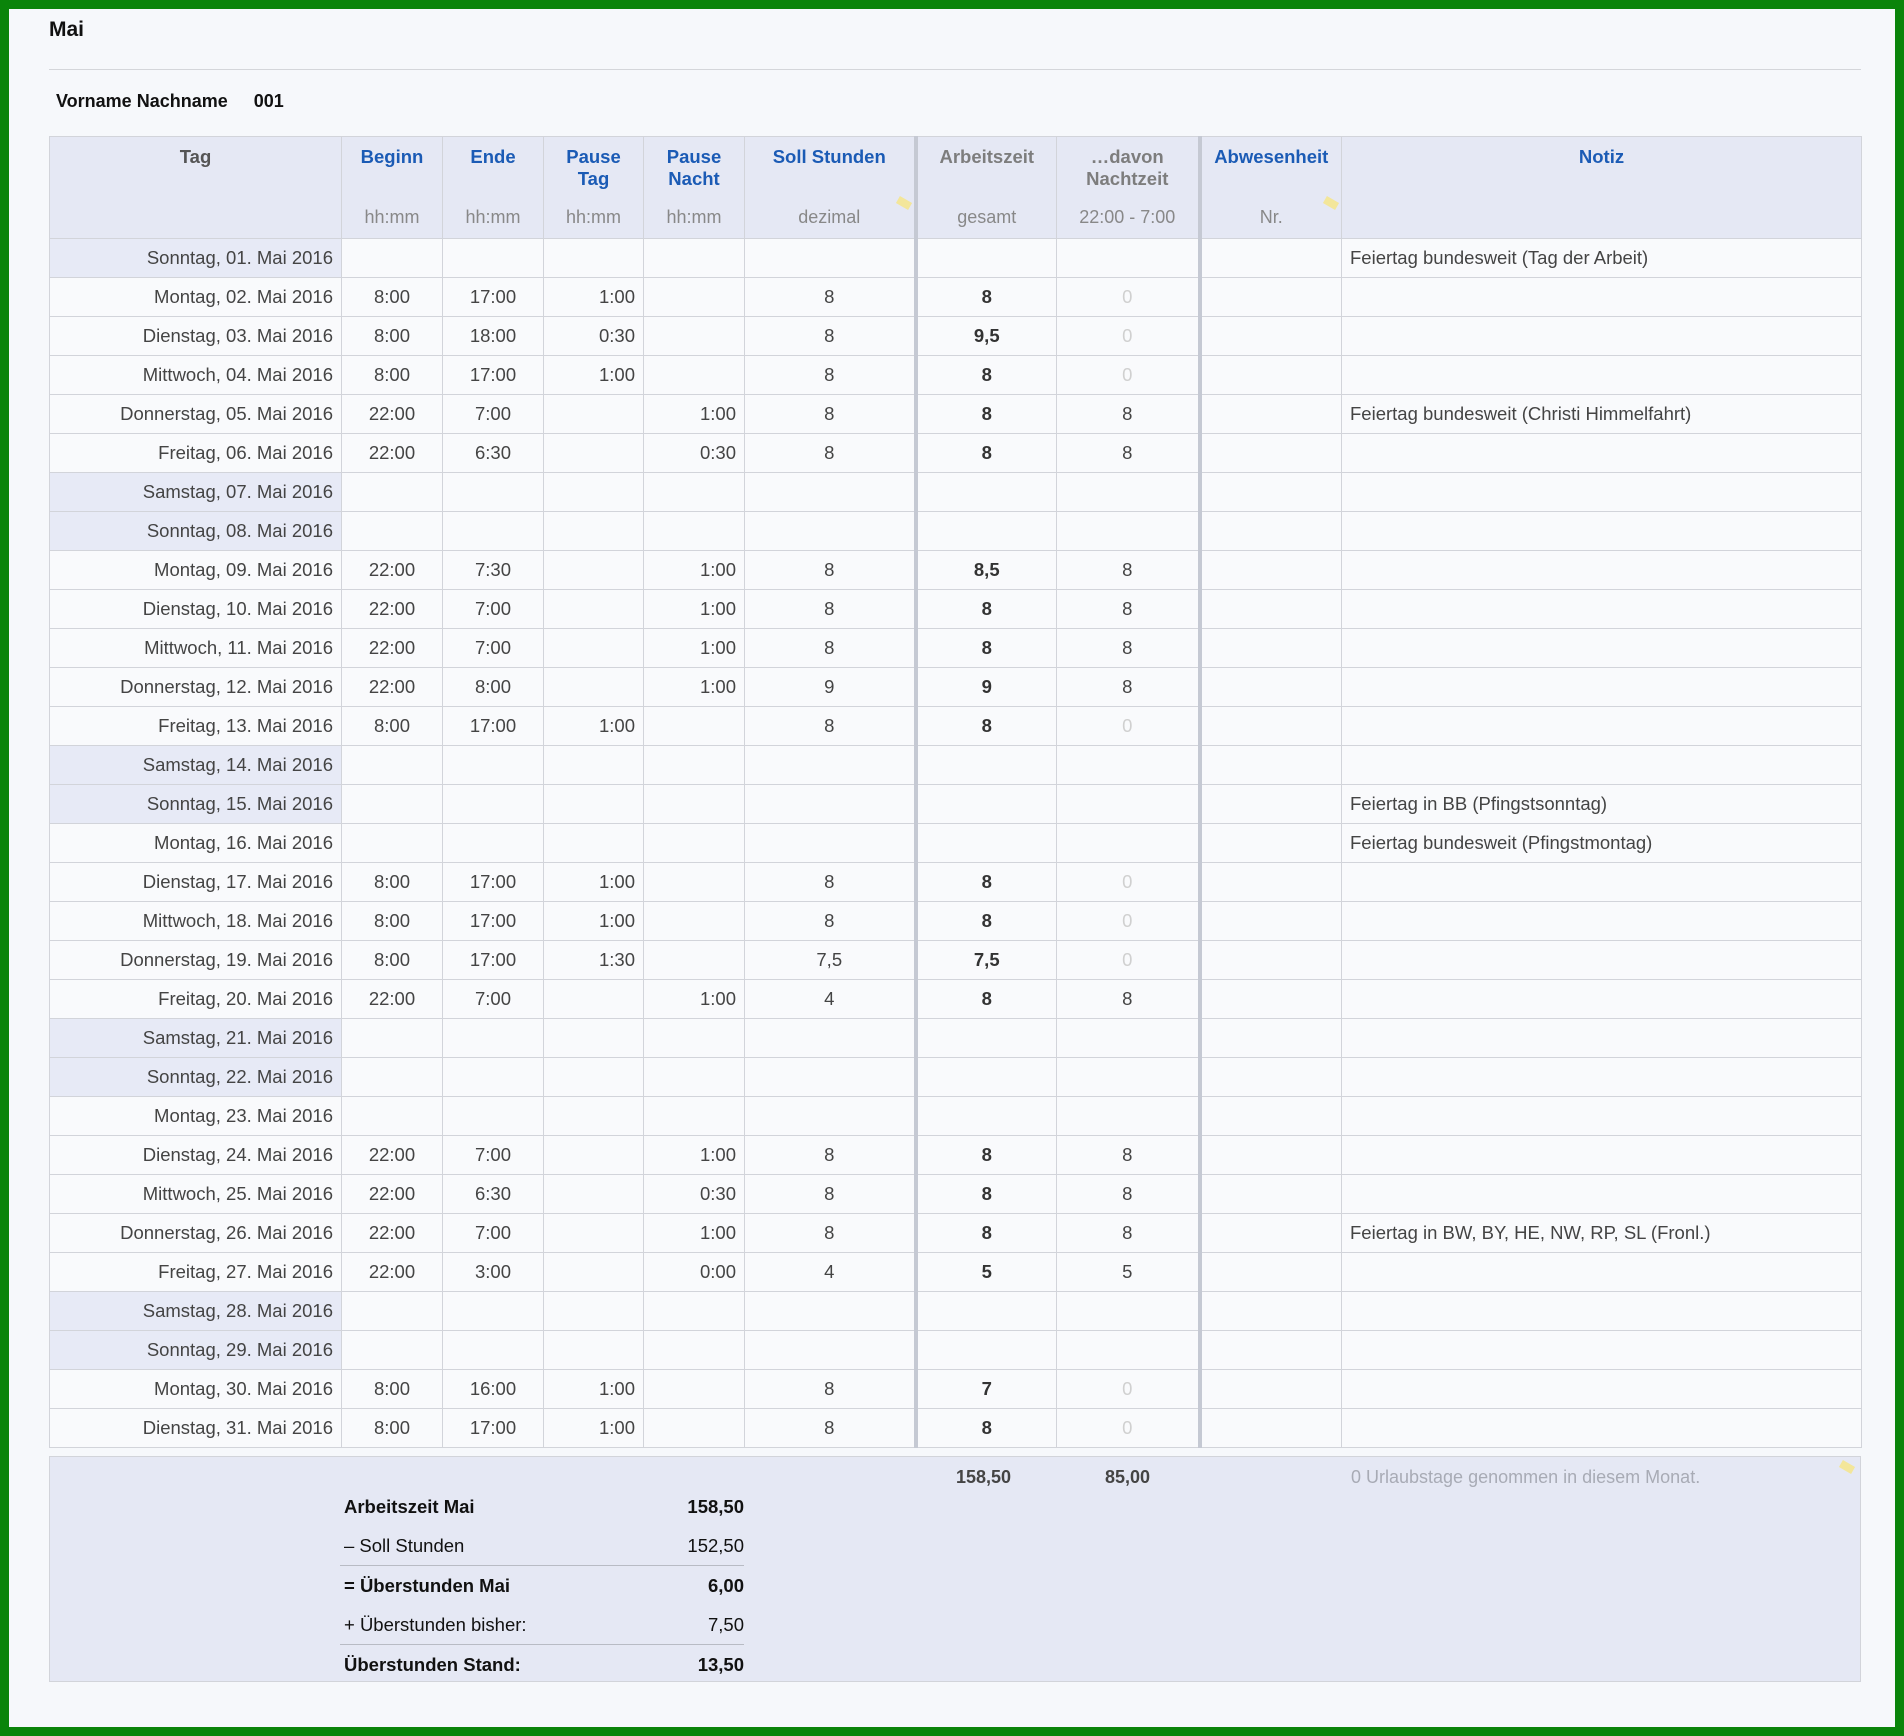 This screenshot has width=1904, height=1736. Describe the element at coordinates (985, 570) in the screenshot. I see `cell-arbeitszeit: 8,5` at that location.